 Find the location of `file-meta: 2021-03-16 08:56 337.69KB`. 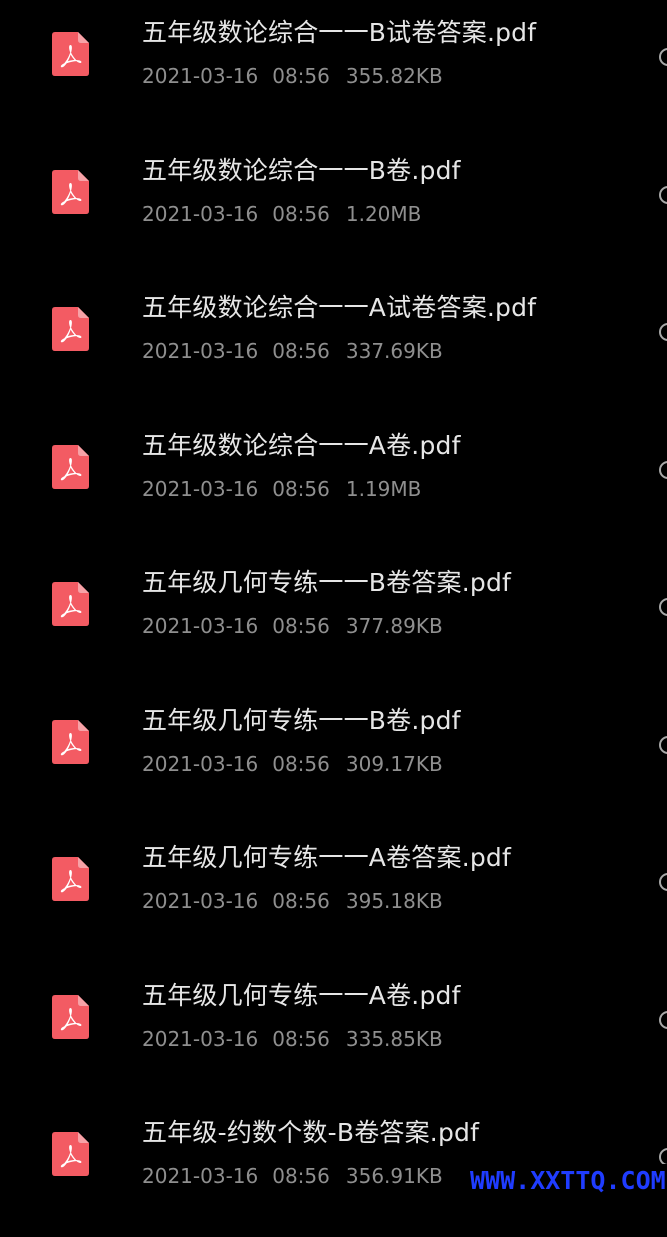

file-meta: 2021-03-16 08:56 337.69KB is located at coordinates (292, 351).